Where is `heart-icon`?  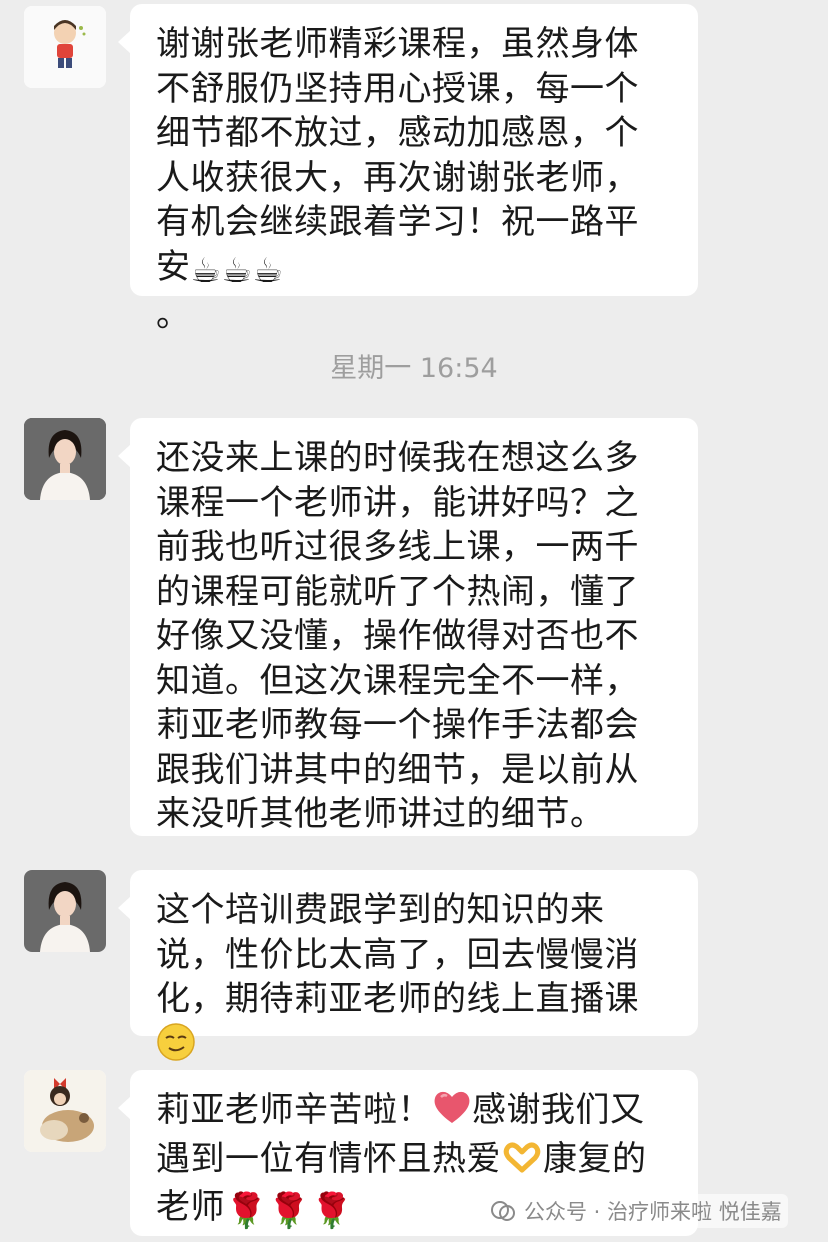
heart-icon is located at coordinates (452, 1113).